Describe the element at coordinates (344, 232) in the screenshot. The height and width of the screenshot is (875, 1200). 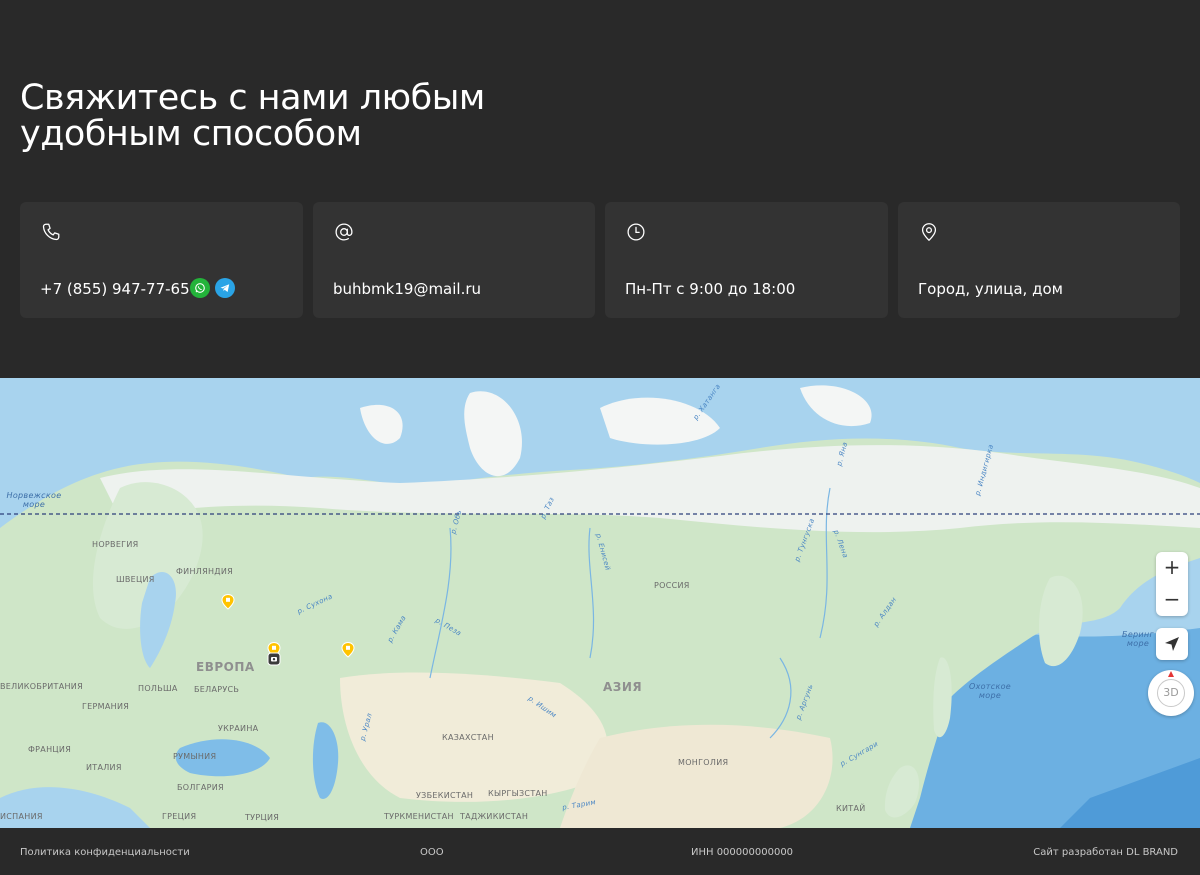
I see `at-icon` at that location.